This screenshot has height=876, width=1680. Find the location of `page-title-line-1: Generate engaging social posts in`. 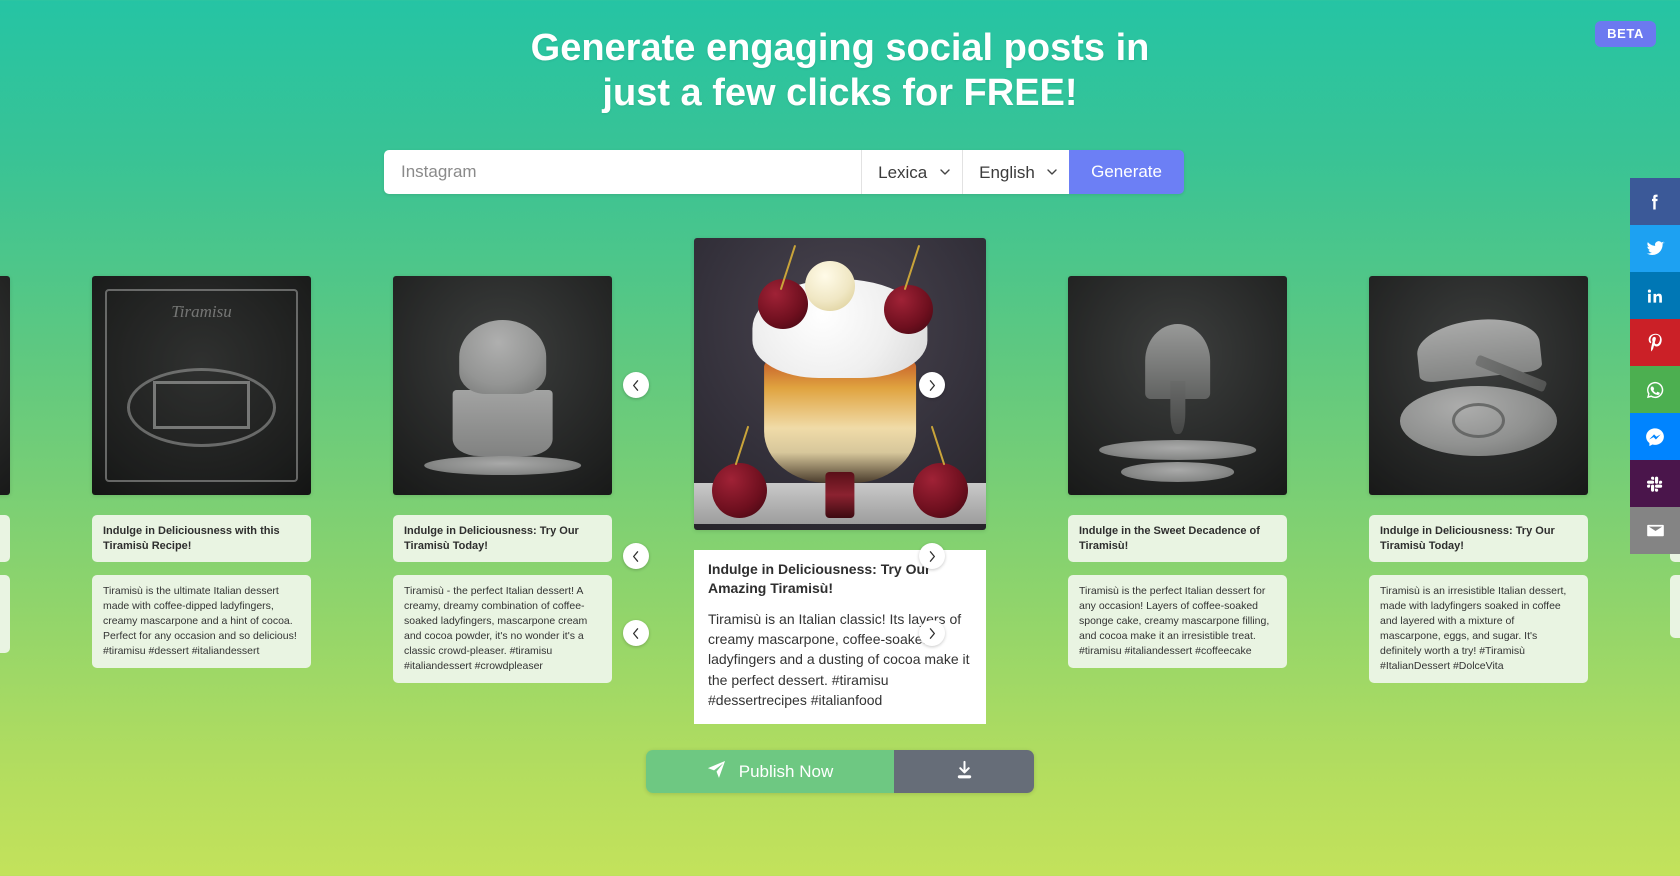

page-title-line-1: Generate engaging social posts in is located at coordinates (840, 48).